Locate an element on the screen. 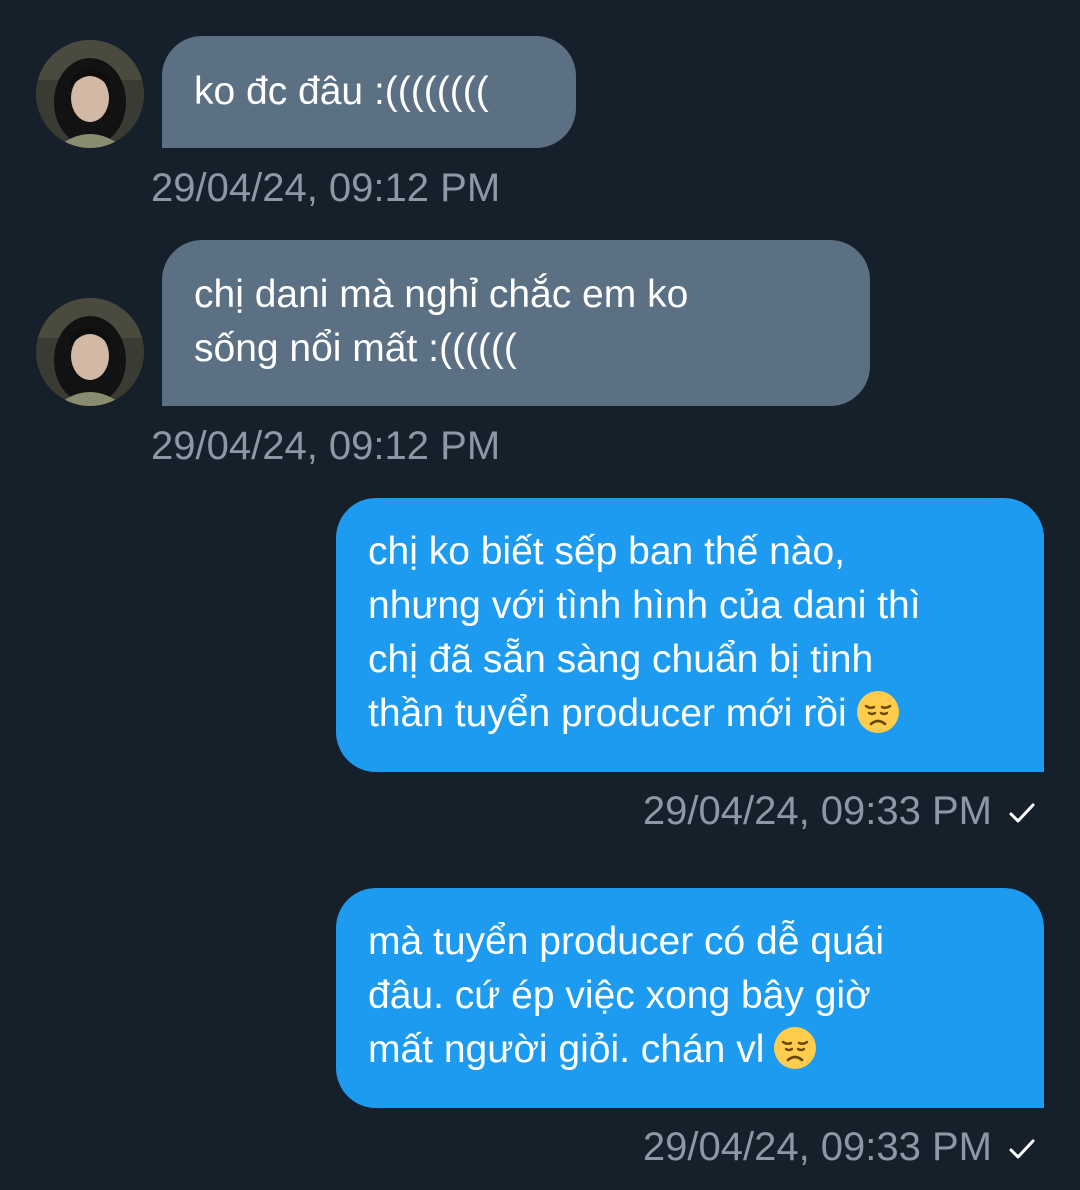  message-text-line-with-emoji: thần tuyển producer mới rồi is located at coordinates (690, 714).